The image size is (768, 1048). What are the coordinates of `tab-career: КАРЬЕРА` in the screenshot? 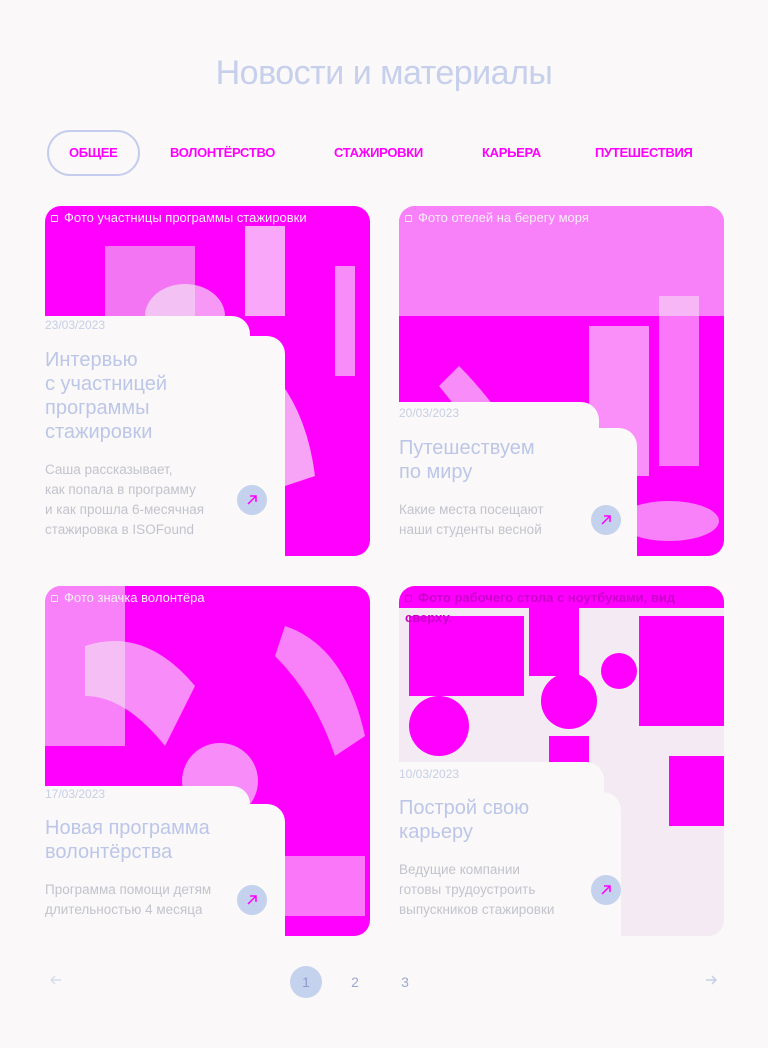 It's located at (511, 153).